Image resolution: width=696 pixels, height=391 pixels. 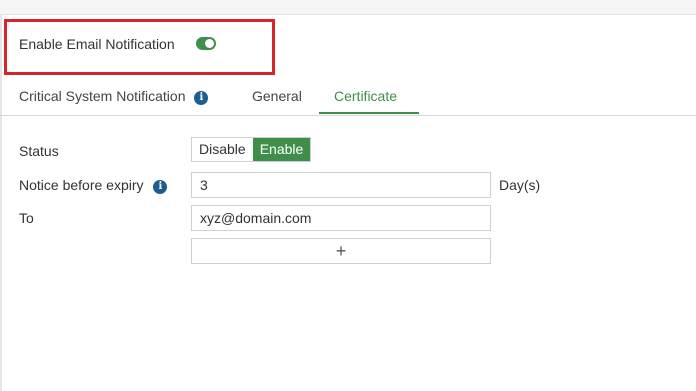 I want to click on enable-email-notification-toggle, so click(x=206, y=43).